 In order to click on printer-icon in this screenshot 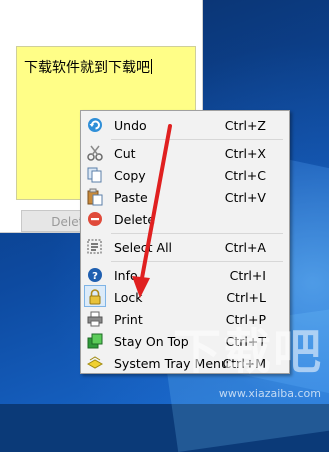, I will do `click(95, 319)`.